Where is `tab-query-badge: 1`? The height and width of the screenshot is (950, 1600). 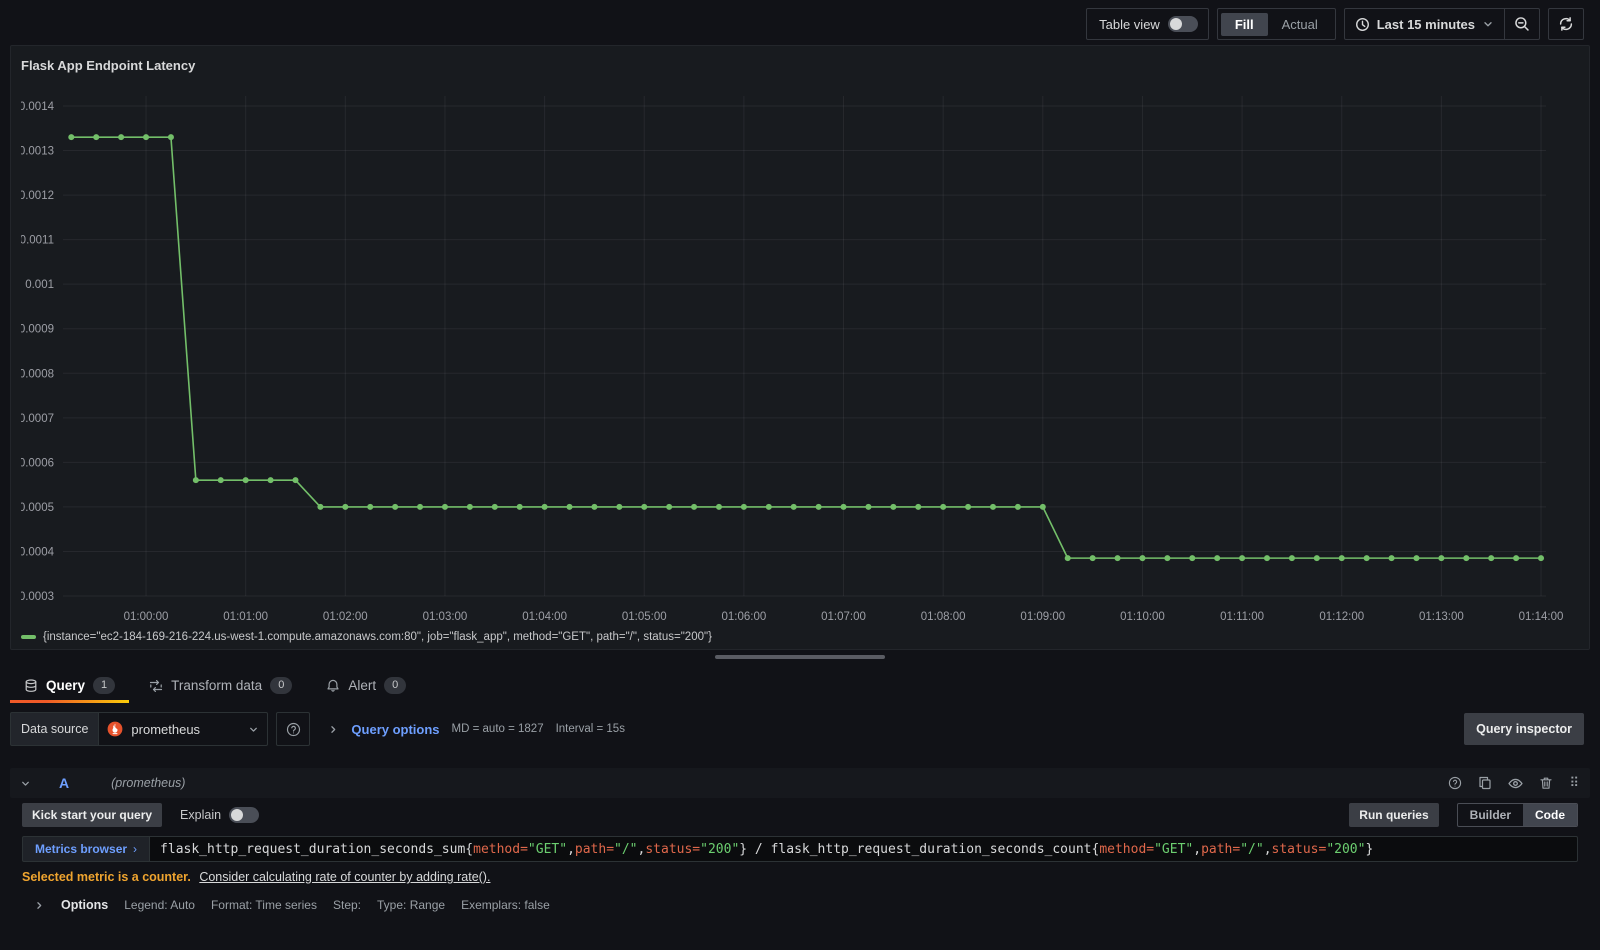
tab-query-badge: 1 is located at coordinates (104, 685).